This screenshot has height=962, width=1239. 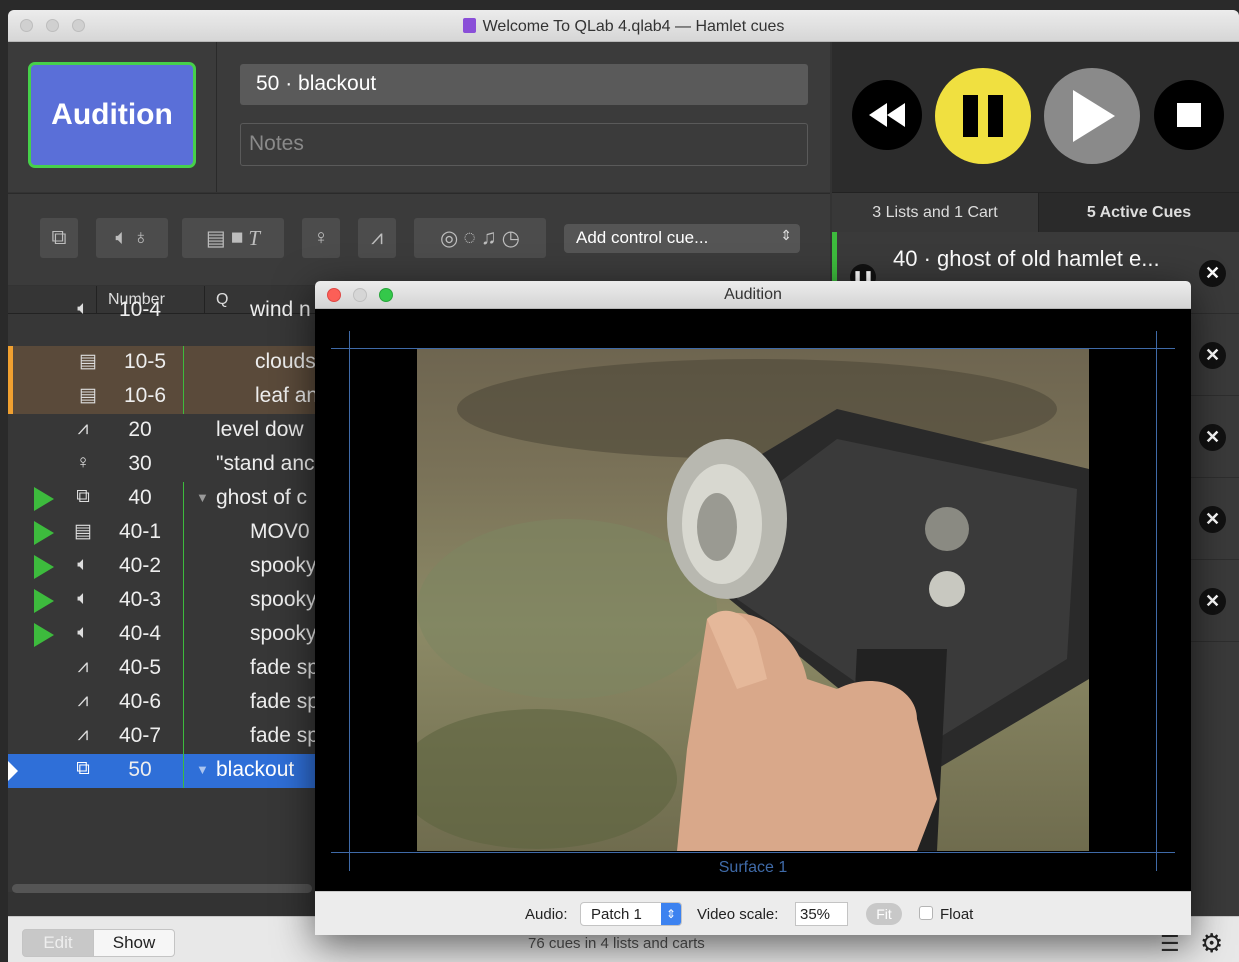 What do you see at coordinates (738, 914) in the screenshot?
I see `video-scale-label: Video scale:` at bounding box center [738, 914].